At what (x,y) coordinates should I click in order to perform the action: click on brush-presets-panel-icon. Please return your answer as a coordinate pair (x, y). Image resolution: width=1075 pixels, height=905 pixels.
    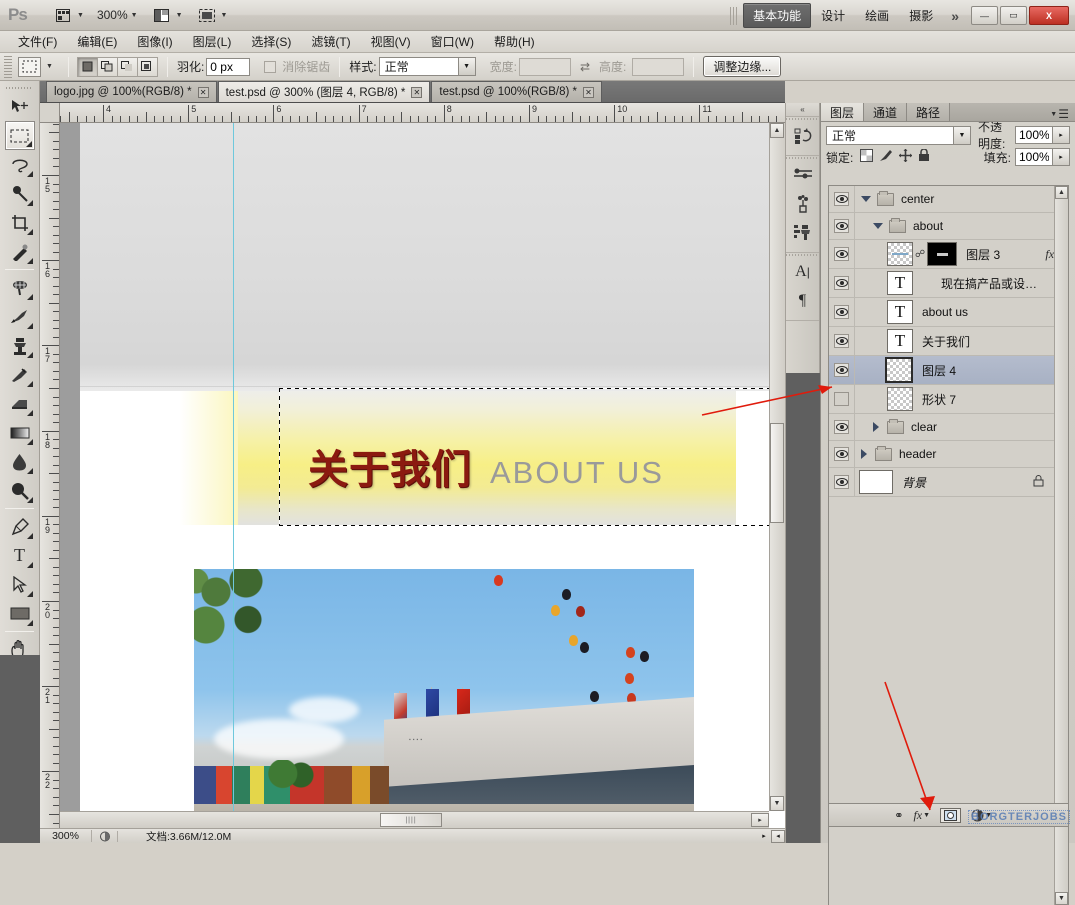
    Looking at the image, I should click on (803, 233).